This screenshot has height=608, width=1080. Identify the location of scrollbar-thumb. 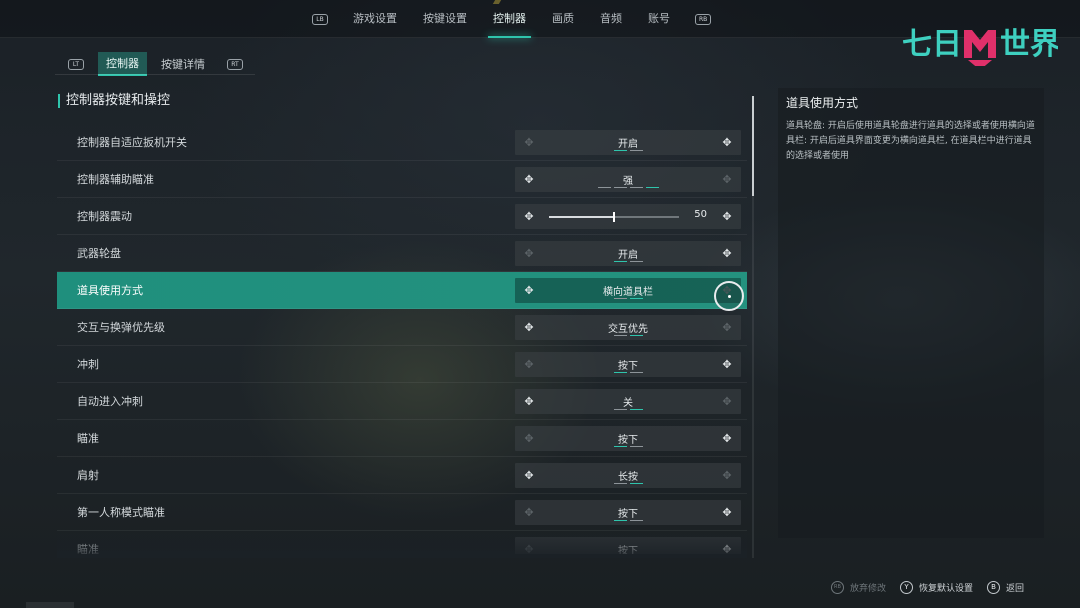
(753, 146).